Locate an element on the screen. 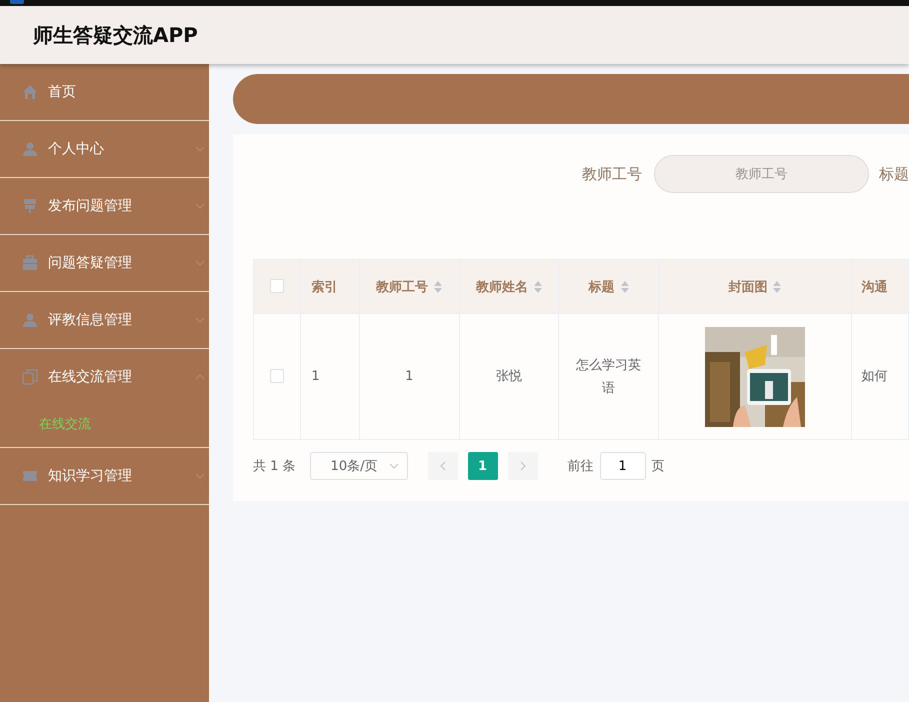 Image resolution: width=909 pixels, height=702 pixels. briefcase-icon is located at coordinates (30, 263).